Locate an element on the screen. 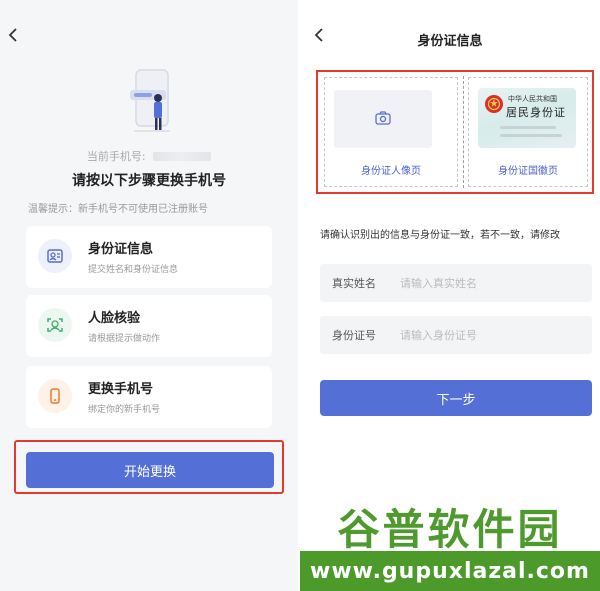 The width and height of the screenshot is (600, 591). step-desc: 请根据提示做动作 is located at coordinates (124, 339).